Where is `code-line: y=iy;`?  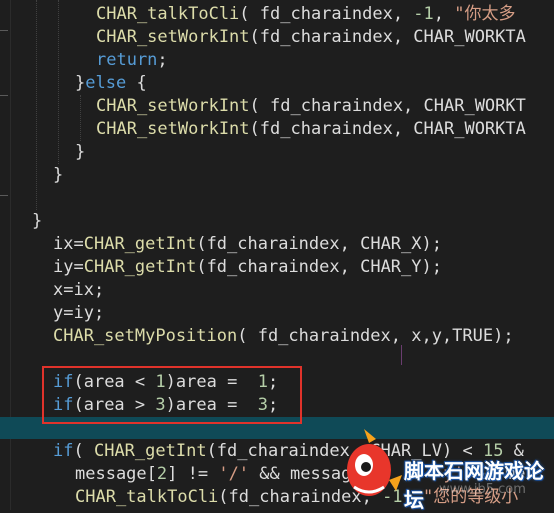
code-line: y=iy; is located at coordinates (78, 313).